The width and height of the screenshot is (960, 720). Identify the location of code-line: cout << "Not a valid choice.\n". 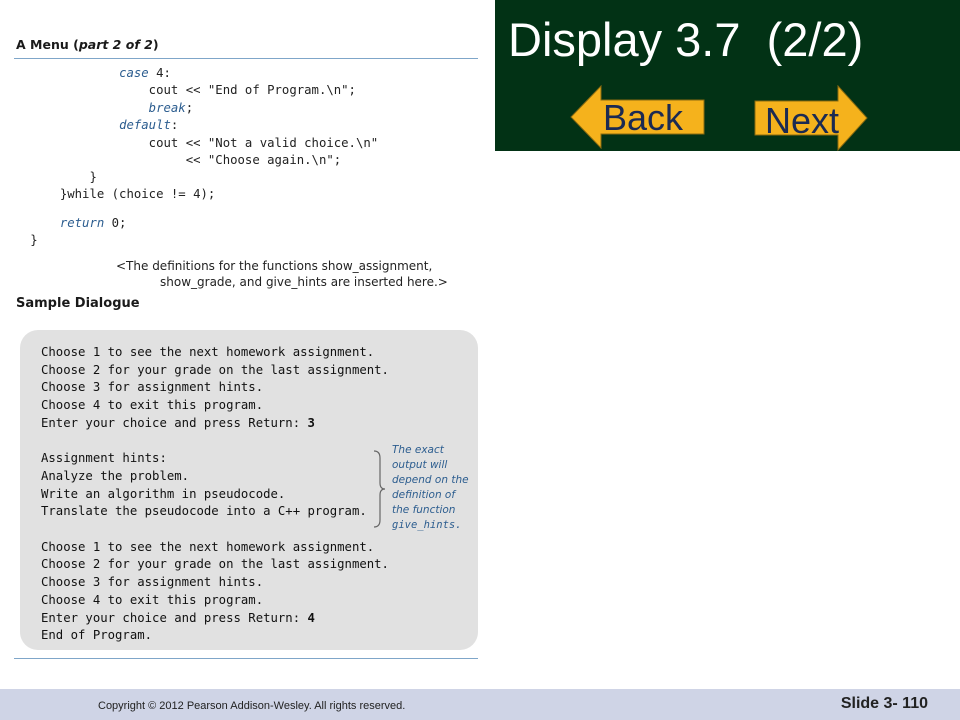
(263, 143).